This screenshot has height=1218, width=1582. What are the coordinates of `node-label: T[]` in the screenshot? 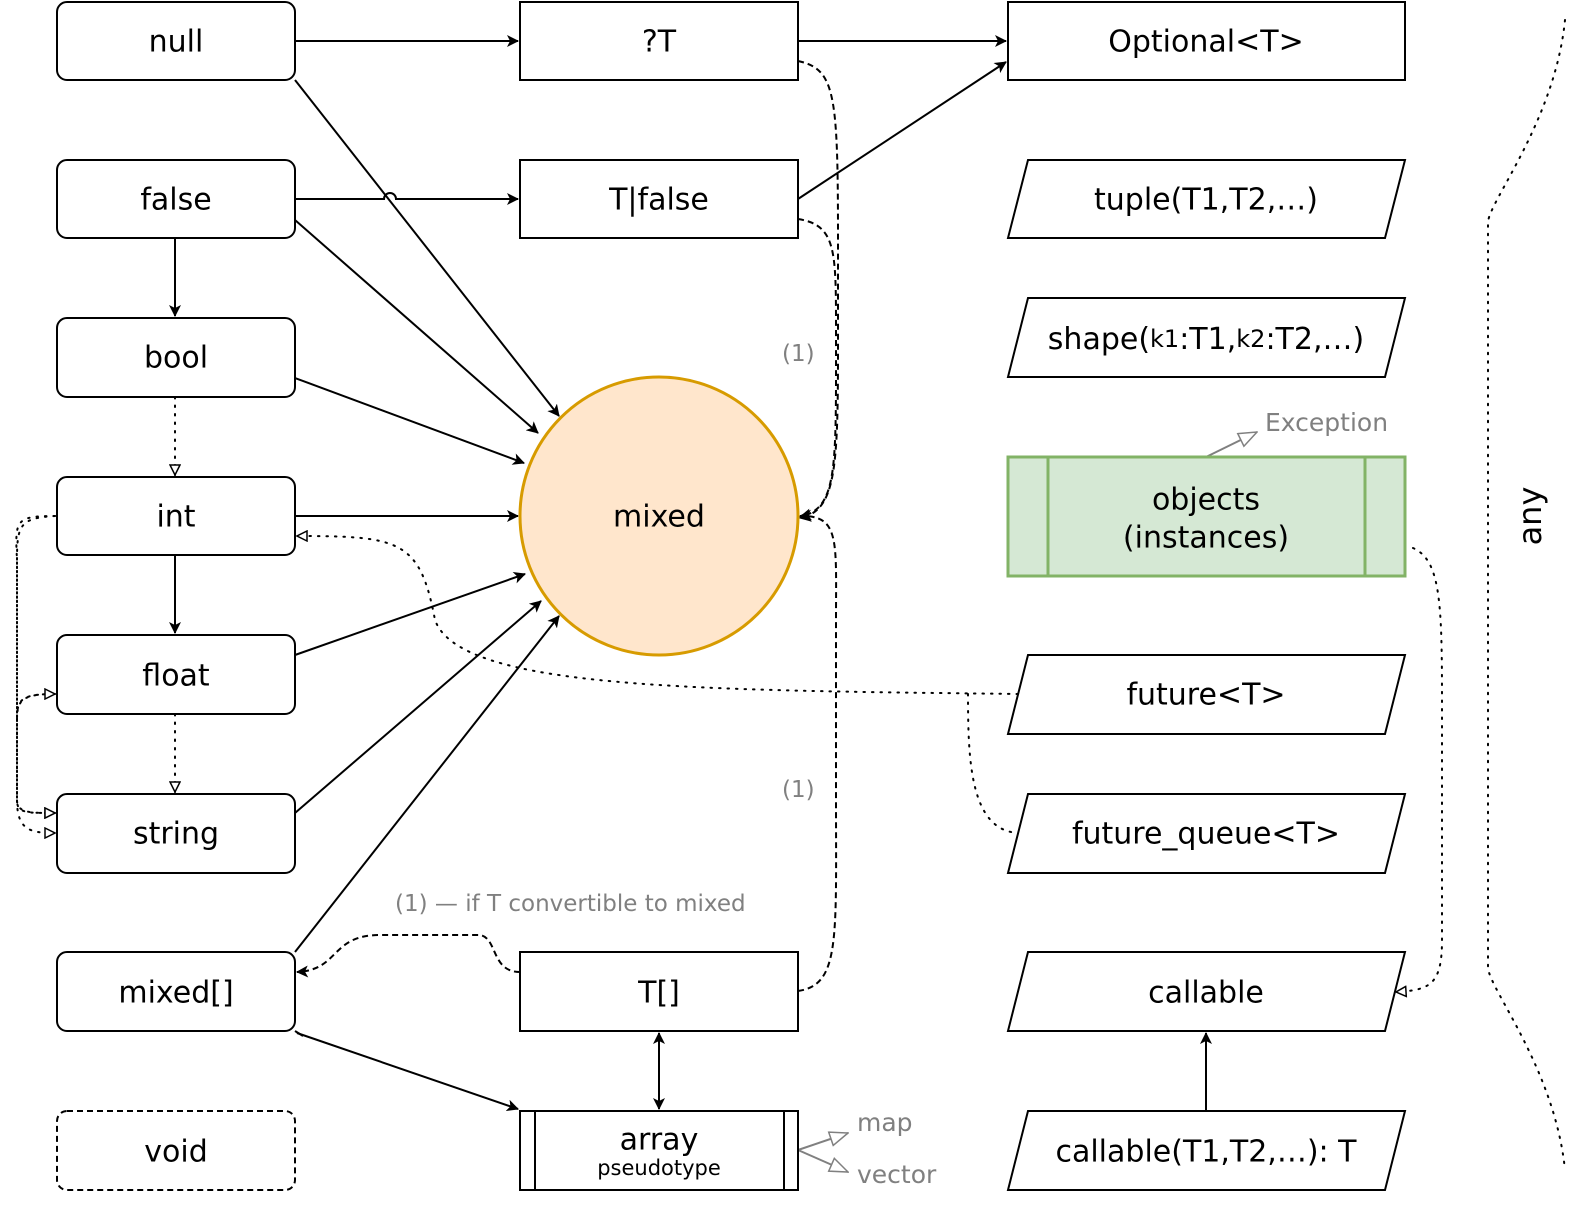 It's located at (658, 993).